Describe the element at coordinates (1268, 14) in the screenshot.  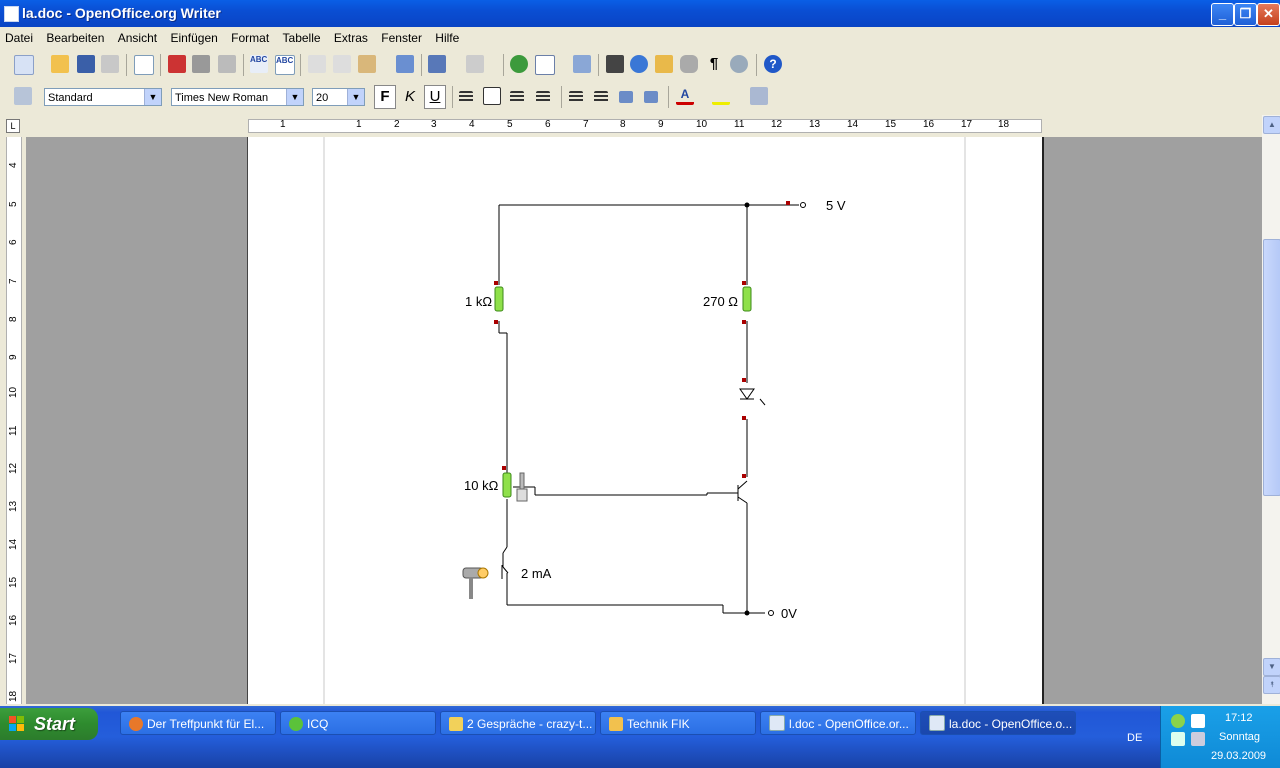
I see `close-button: ✕` at that location.